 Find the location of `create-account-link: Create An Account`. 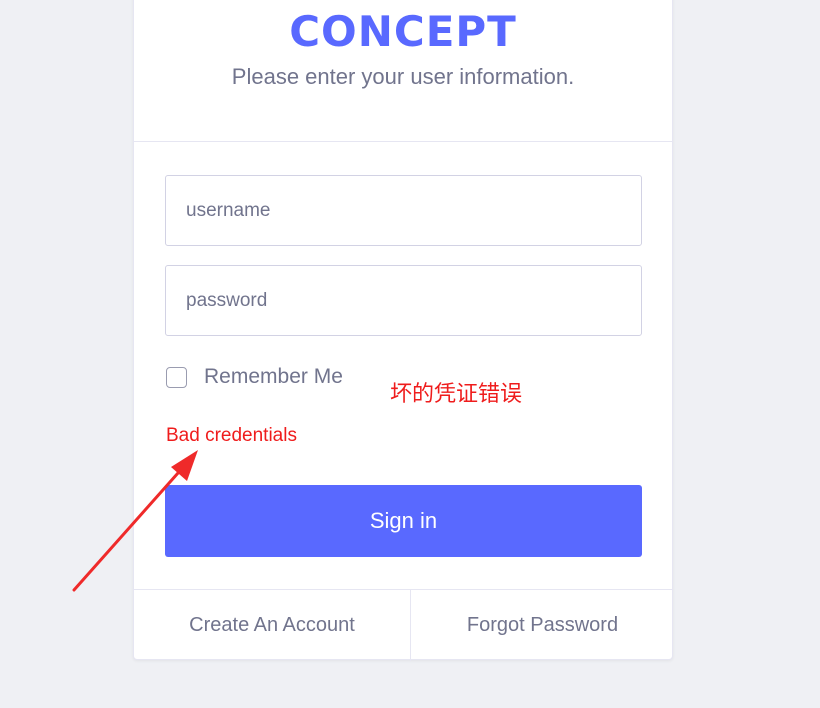

create-account-link: Create An Account is located at coordinates (272, 625).